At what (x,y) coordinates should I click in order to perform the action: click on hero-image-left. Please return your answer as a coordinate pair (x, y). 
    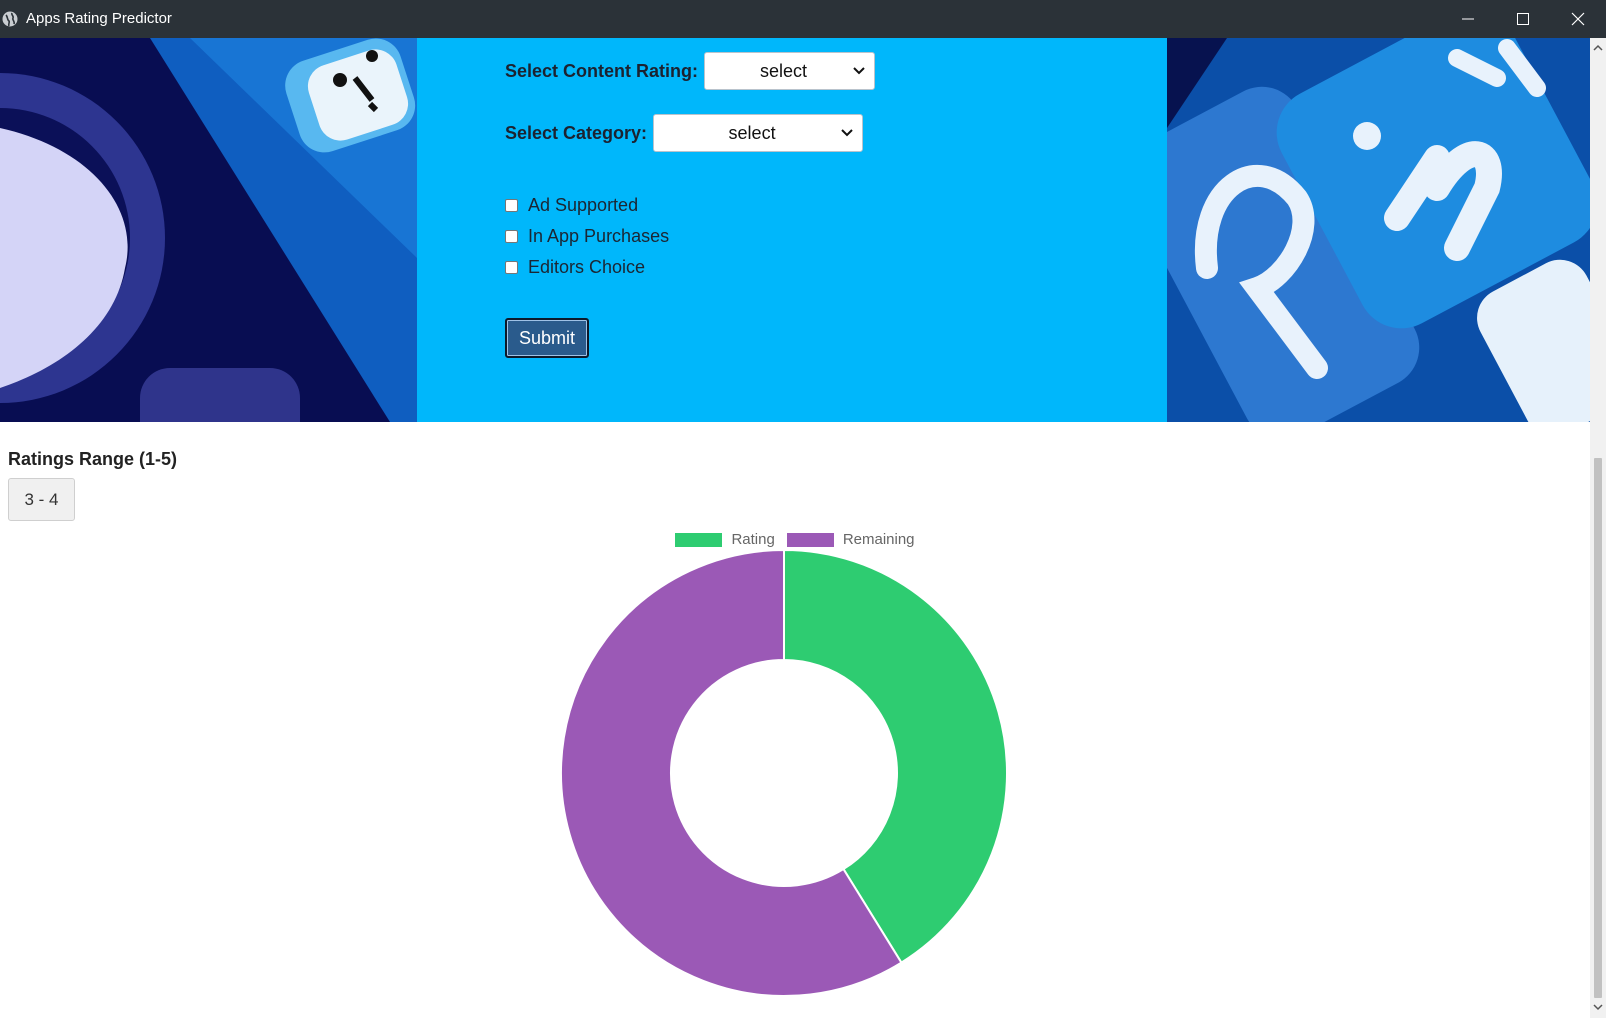
    Looking at the image, I should click on (208, 230).